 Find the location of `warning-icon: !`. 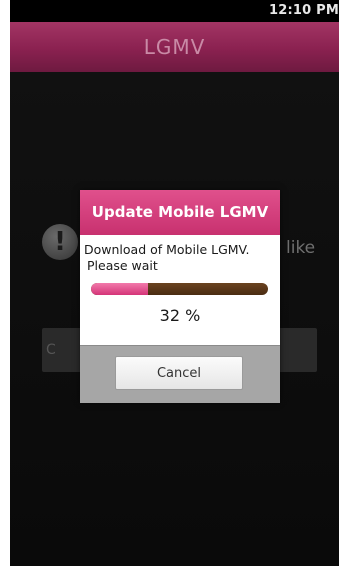

warning-icon: ! is located at coordinates (60, 242).